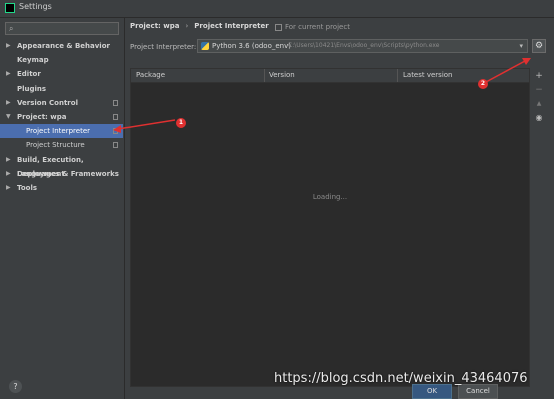 The image size is (554, 399). What do you see at coordinates (251, 46) in the screenshot?
I see `interpreter-name: Python 3.6 (odoo_env)` at bounding box center [251, 46].